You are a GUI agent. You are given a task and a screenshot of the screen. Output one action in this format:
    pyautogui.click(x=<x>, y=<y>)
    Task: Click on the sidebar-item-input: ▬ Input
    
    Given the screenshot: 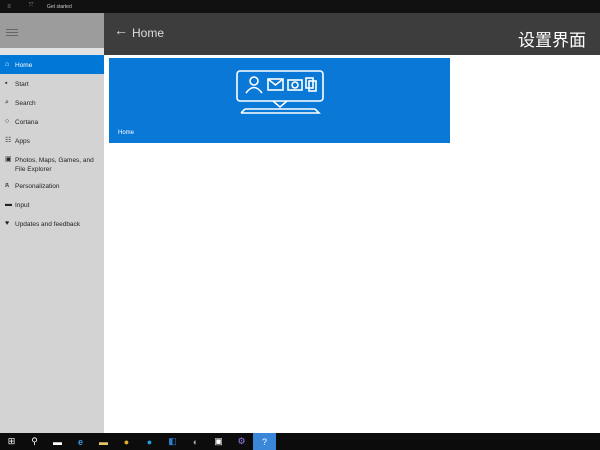 What is the action you would take?
    pyautogui.click(x=52, y=204)
    